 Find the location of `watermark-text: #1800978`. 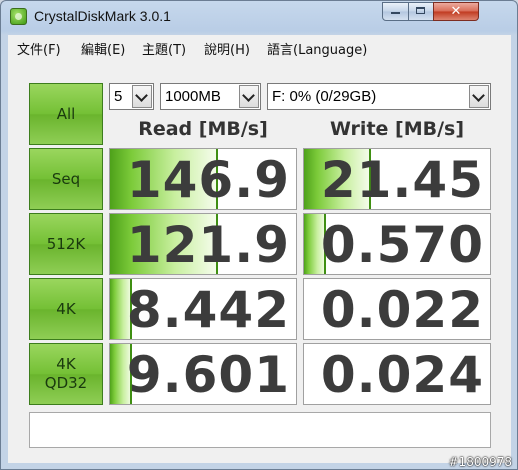

watermark-text: #1800978 is located at coordinates (480, 462).